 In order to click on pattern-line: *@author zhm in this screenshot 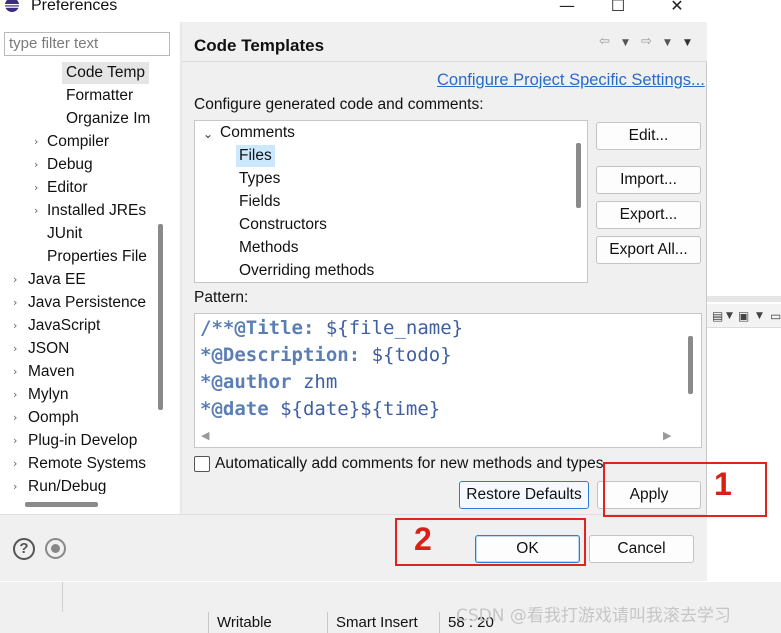, I will do `click(268, 382)`.